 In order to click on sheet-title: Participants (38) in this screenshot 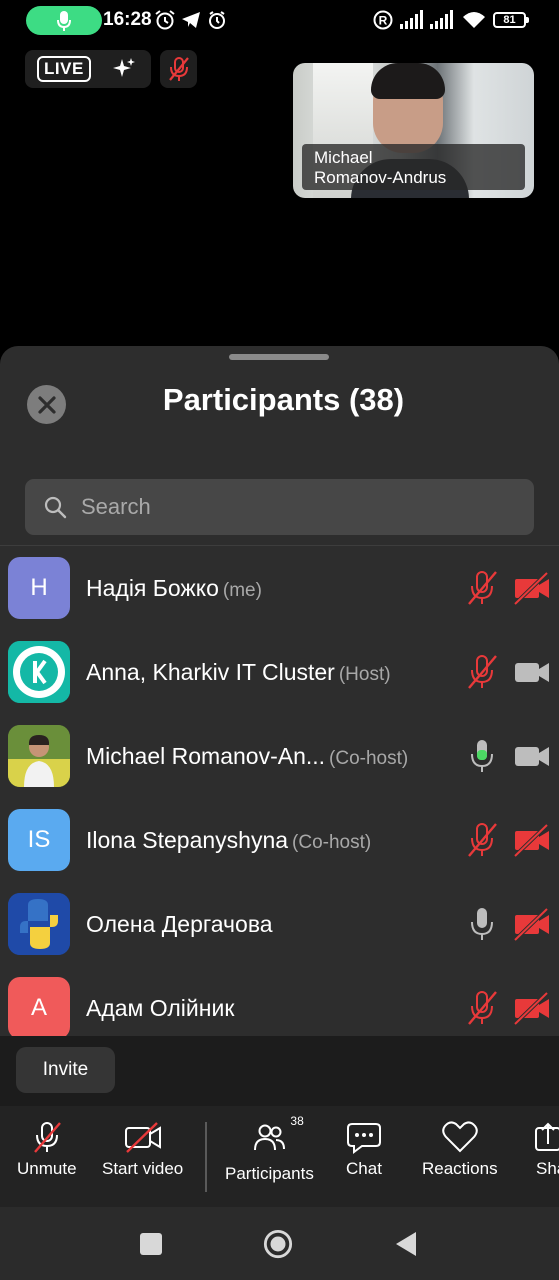, I will do `click(283, 399)`.